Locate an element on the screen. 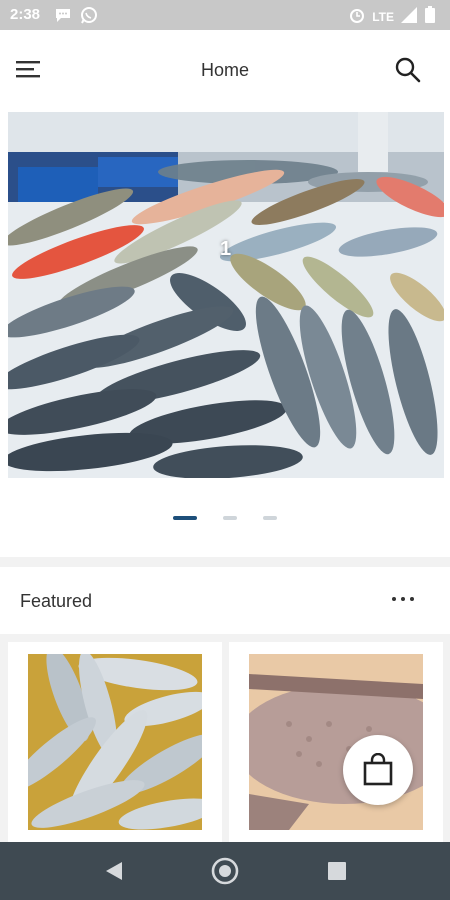  app-bar: Home is located at coordinates (225, 70).